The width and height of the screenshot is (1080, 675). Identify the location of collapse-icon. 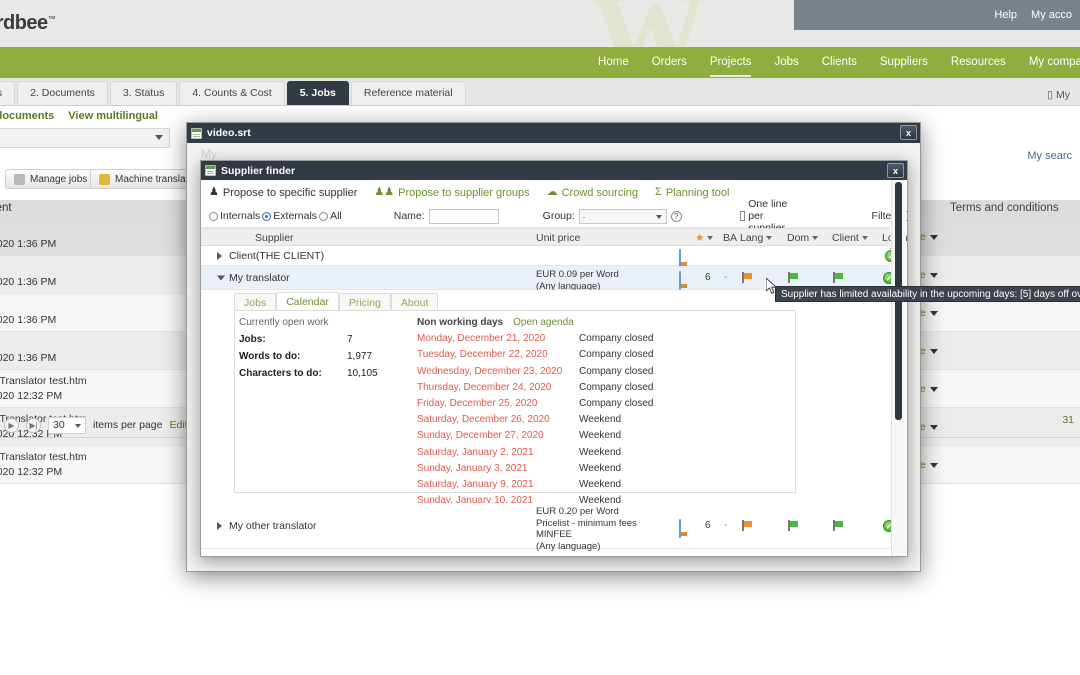
(221, 277).